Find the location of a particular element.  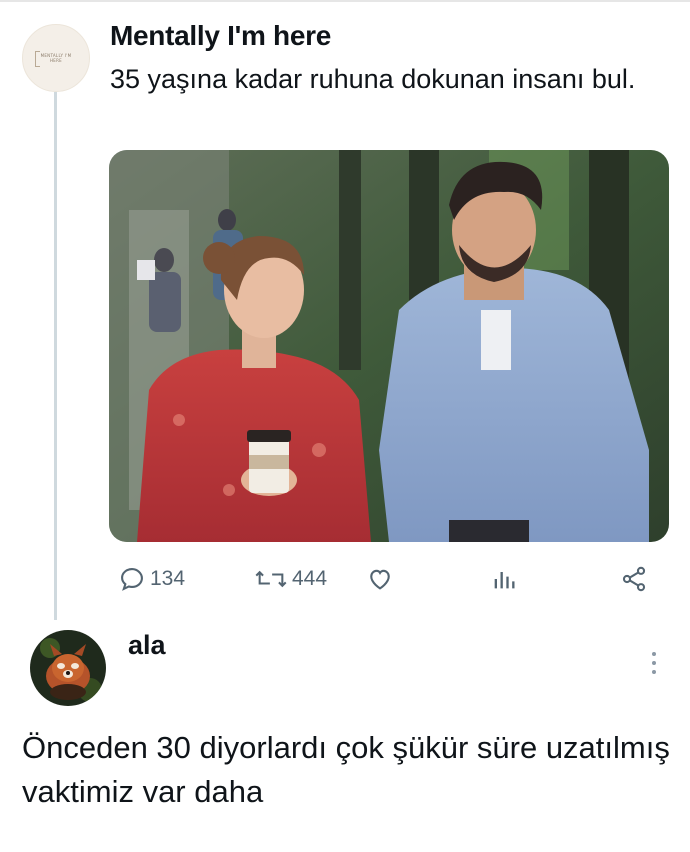

share-icon is located at coordinates (634, 579).